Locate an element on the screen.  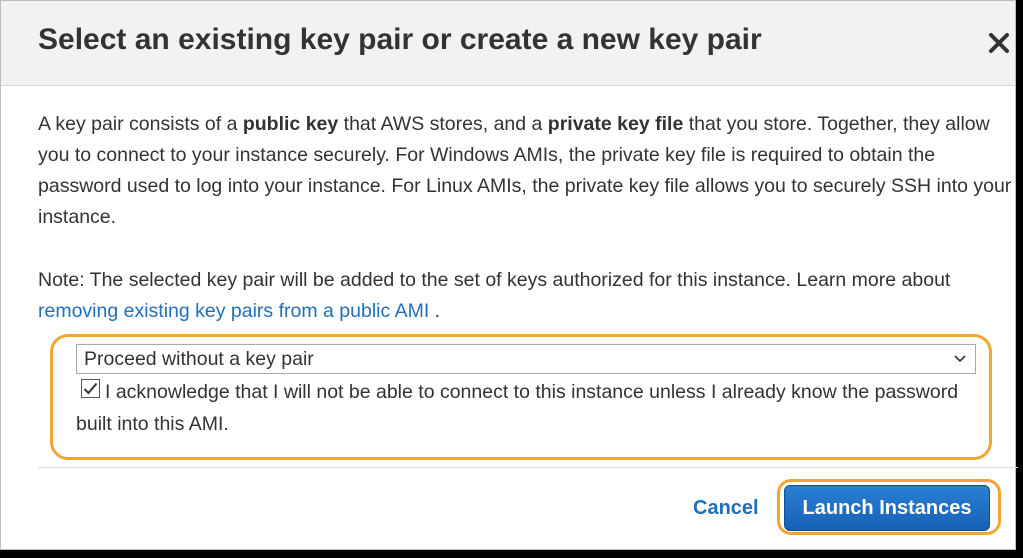
cancel-button: Cancel is located at coordinates (726, 508).